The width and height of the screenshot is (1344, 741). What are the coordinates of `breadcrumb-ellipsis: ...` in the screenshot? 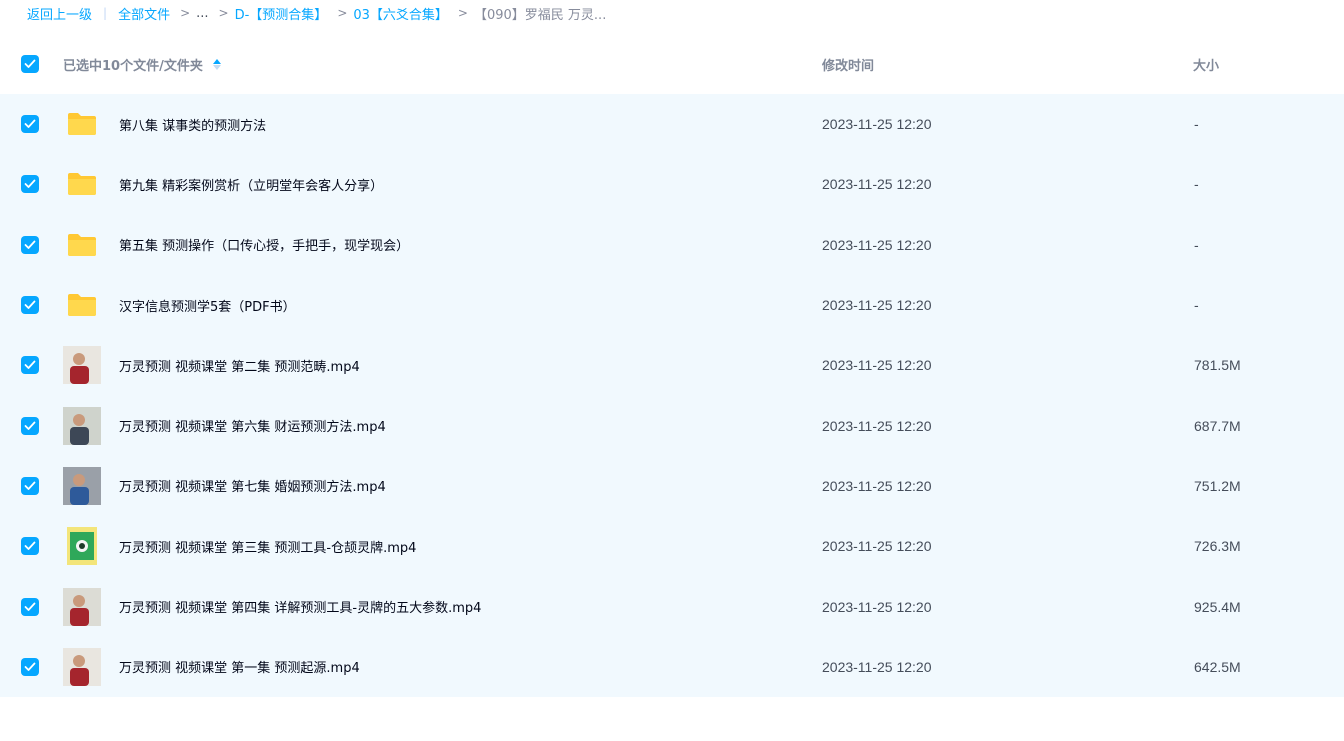 It's located at (202, 13).